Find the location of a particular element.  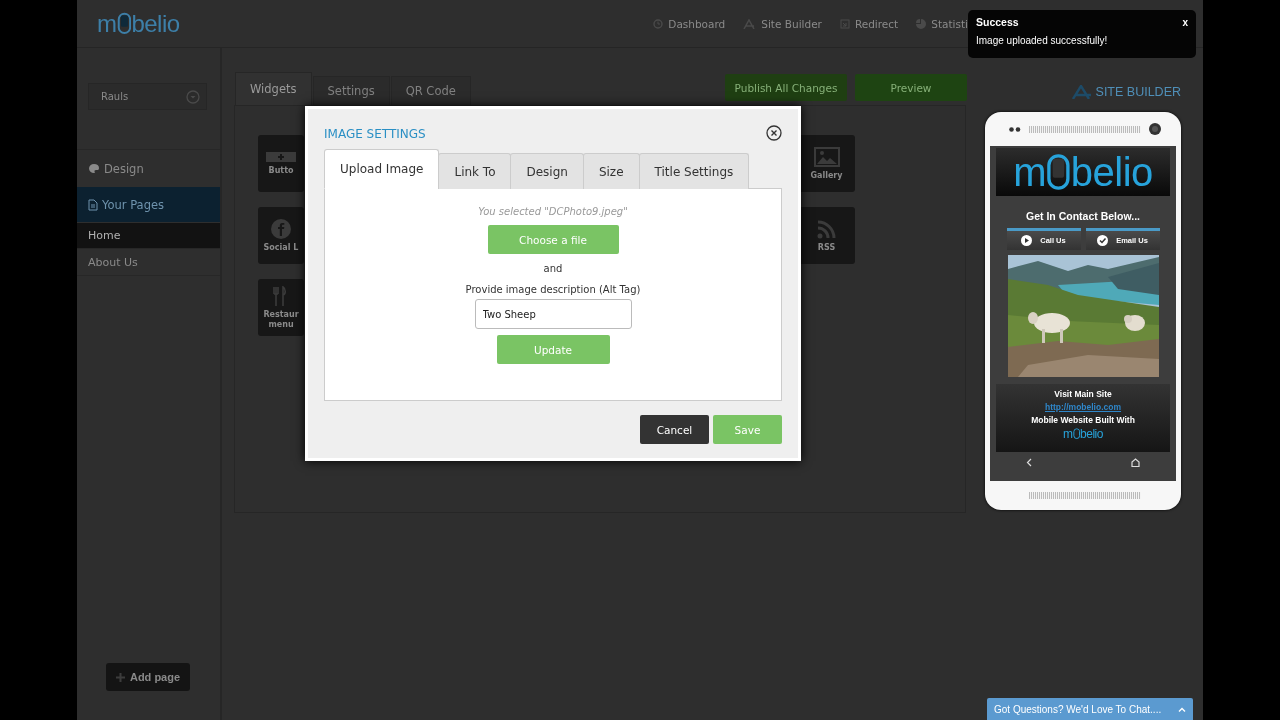

clock-icon is located at coordinates (658, 23).